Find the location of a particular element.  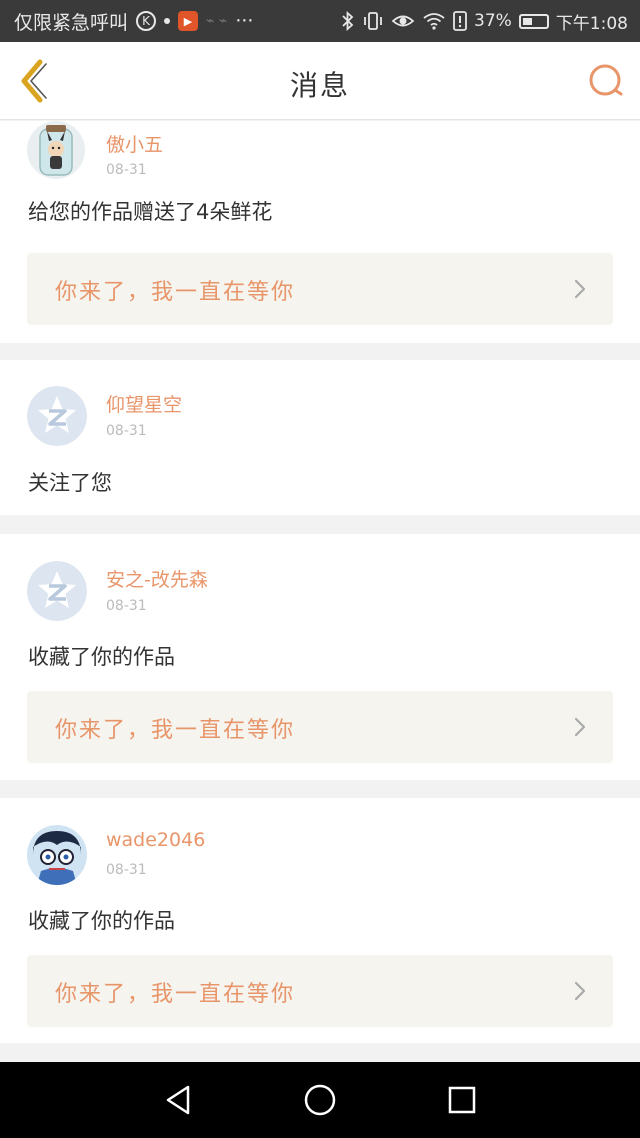

nav-recents-button is located at coordinates (462, 1100).